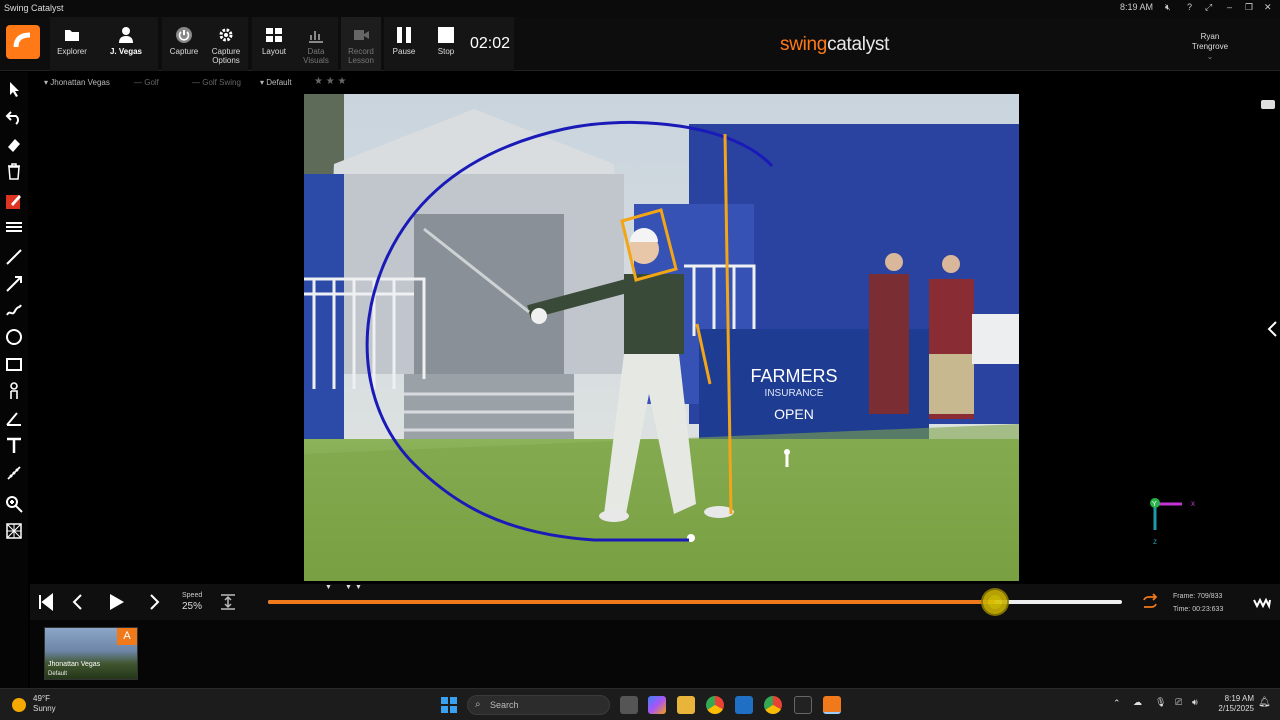 Image resolution: width=1280 pixels, height=720 pixels. Describe the element at coordinates (14, 310) in the screenshot. I see `freehand-tool-icon` at that location.